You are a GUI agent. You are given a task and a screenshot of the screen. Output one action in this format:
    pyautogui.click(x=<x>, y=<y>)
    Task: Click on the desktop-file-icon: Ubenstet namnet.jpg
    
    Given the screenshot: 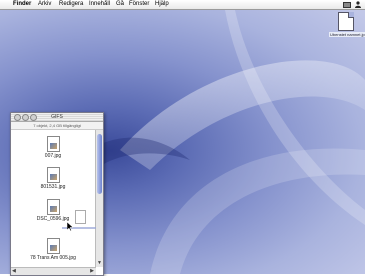 What is the action you would take?
    pyautogui.click(x=347, y=24)
    